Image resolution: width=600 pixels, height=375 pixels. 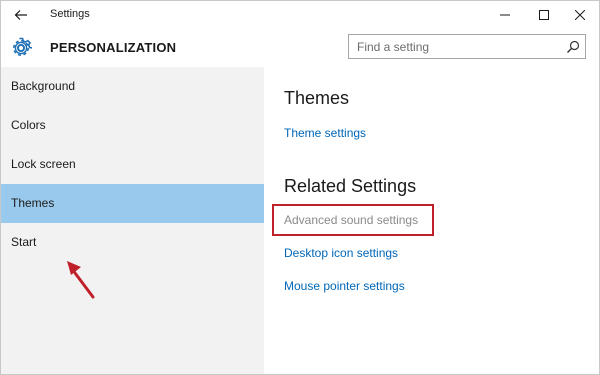 I want to click on minimize-icon, so click(x=505, y=15).